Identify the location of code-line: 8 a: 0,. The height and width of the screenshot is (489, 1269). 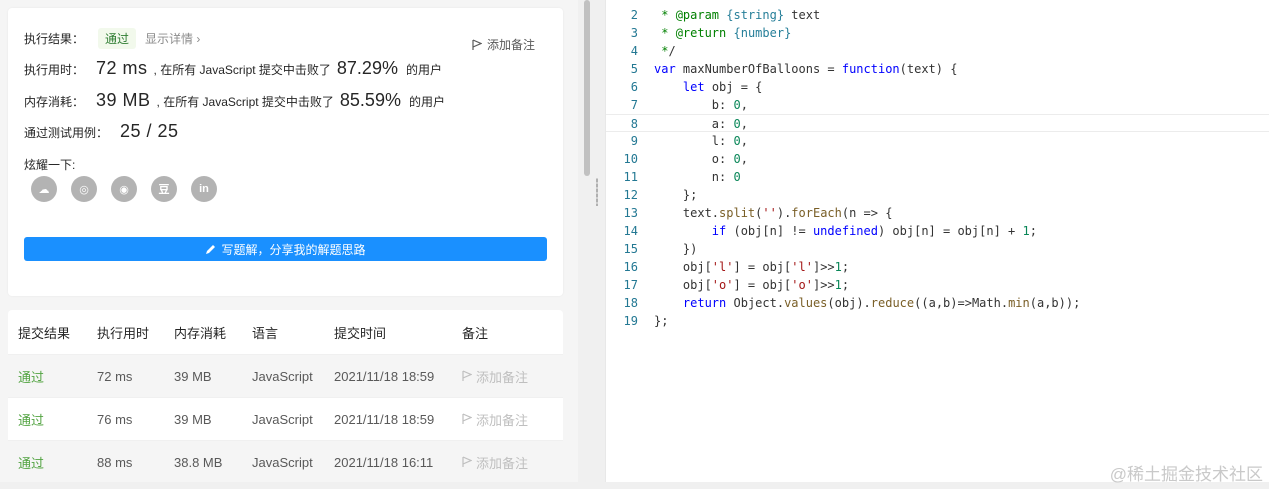
(937, 123).